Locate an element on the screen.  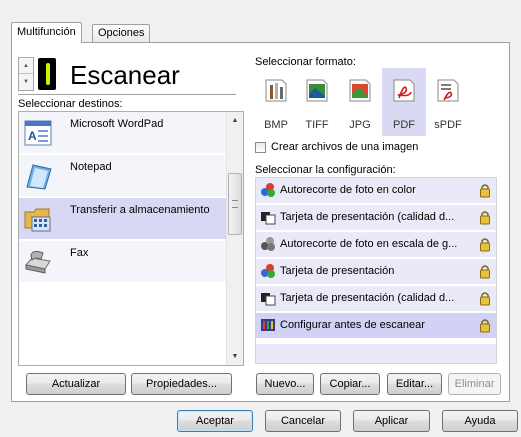
spin-up-icon: ▲ is located at coordinates (26, 66).